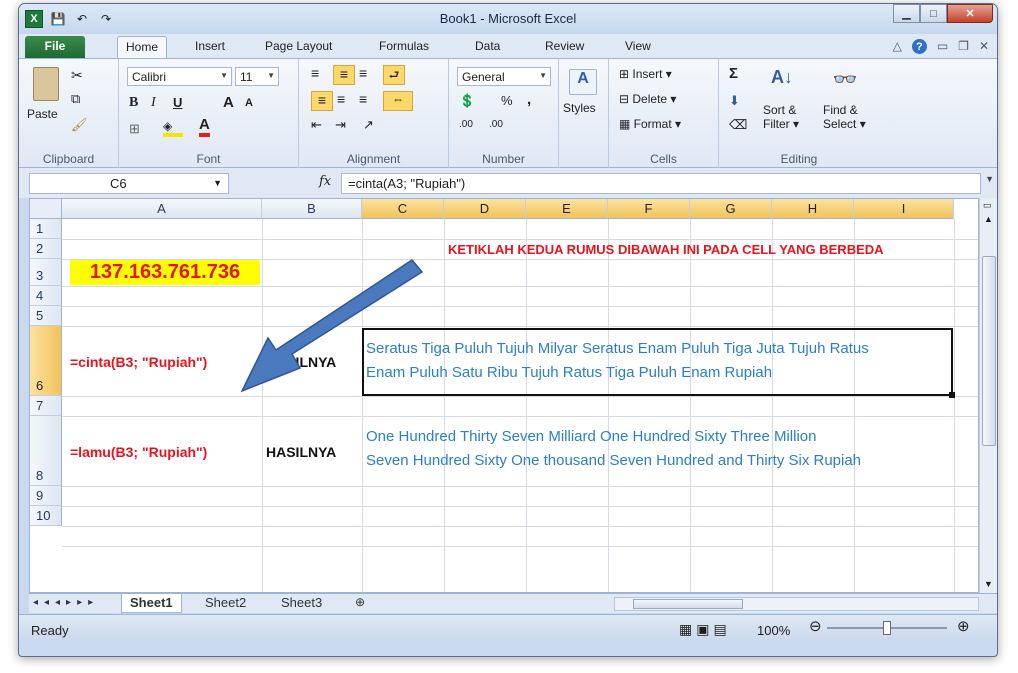 This screenshot has width=1018, height=673. What do you see at coordinates (173, 128) in the screenshot?
I see `fill-color-icon: ◈` at bounding box center [173, 128].